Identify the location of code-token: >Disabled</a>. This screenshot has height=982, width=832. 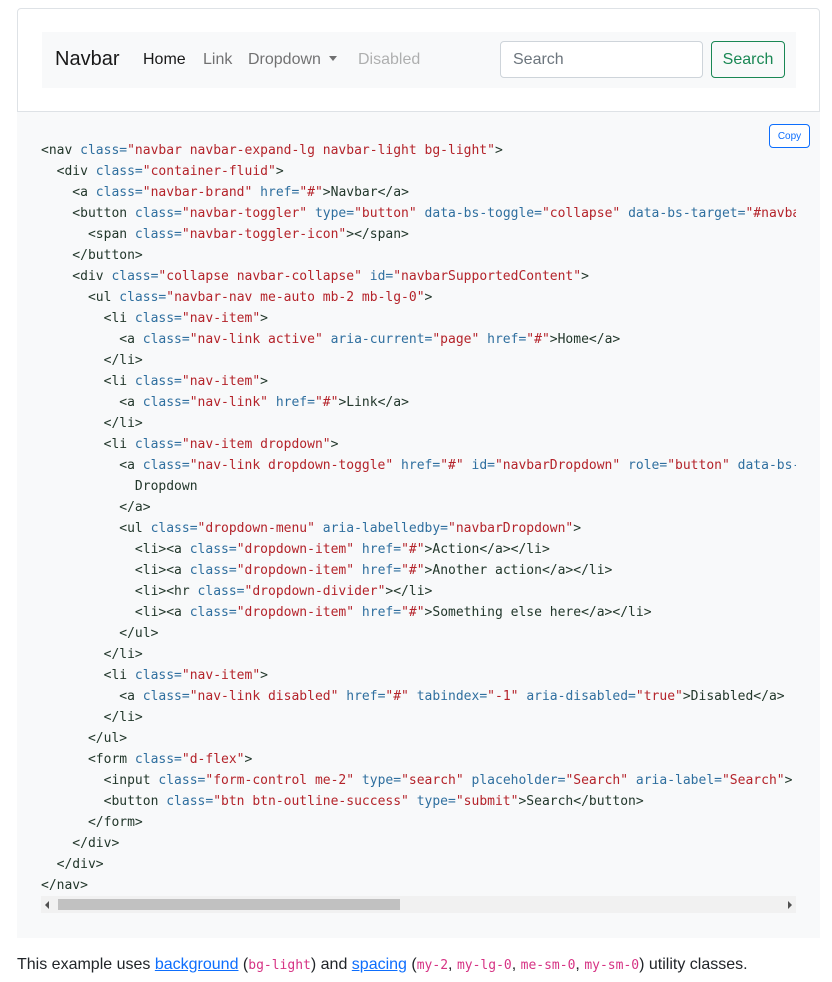
(733, 696).